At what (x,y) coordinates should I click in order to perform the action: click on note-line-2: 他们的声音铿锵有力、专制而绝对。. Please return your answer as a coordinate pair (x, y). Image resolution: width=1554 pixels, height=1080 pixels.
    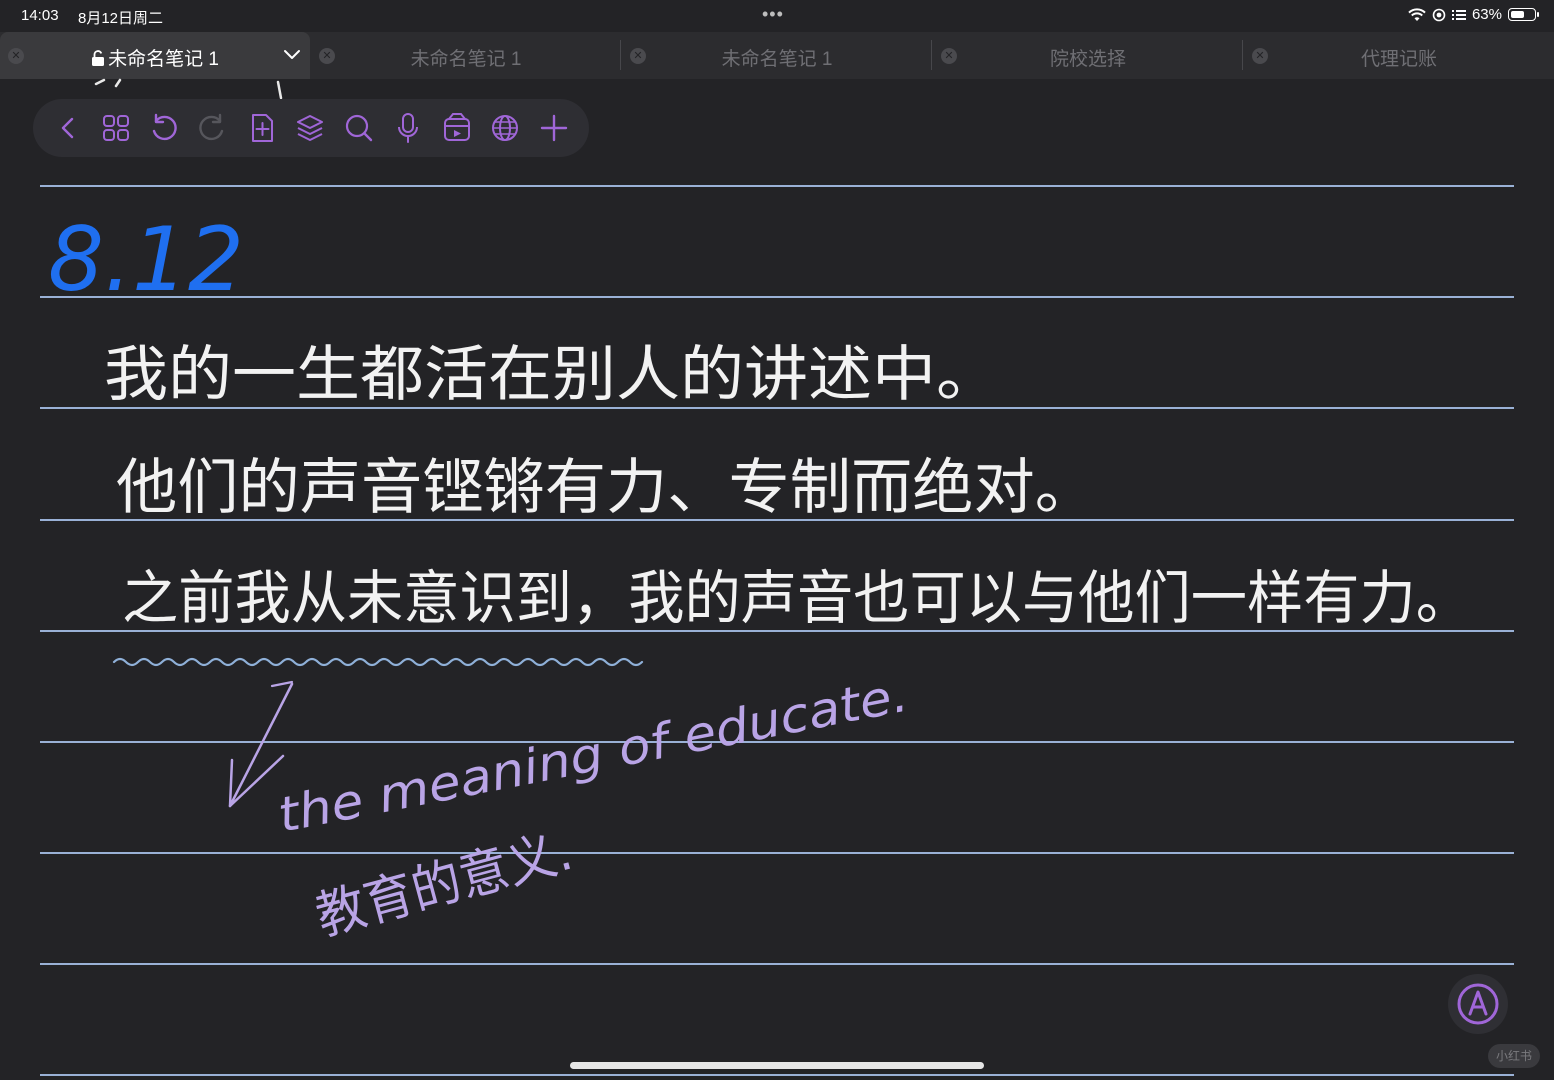
    Looking at the image, I should click on (606, 488).